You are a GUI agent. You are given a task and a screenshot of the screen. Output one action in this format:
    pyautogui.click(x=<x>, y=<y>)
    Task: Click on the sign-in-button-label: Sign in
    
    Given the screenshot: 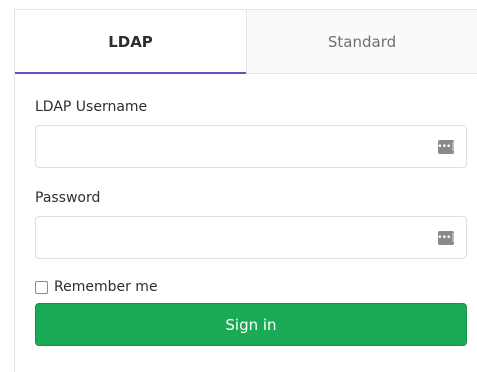 What is the action you would take?
    pyautogui.click(x=251, y=324)
    